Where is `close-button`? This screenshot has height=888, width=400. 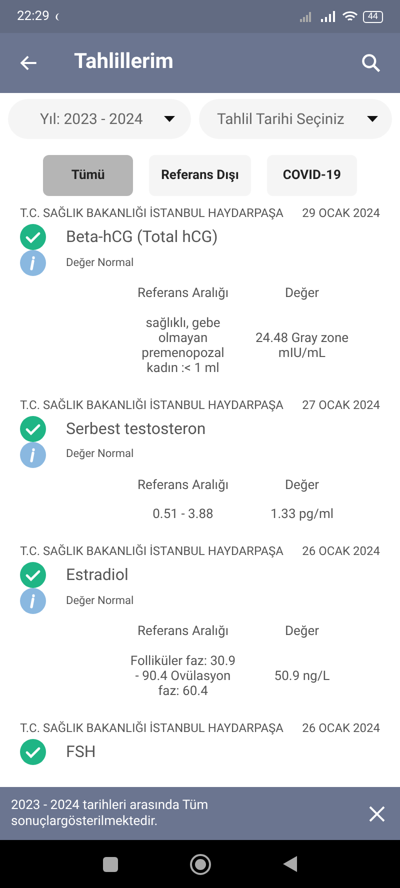
close-button is located at coordinates (377, 814).